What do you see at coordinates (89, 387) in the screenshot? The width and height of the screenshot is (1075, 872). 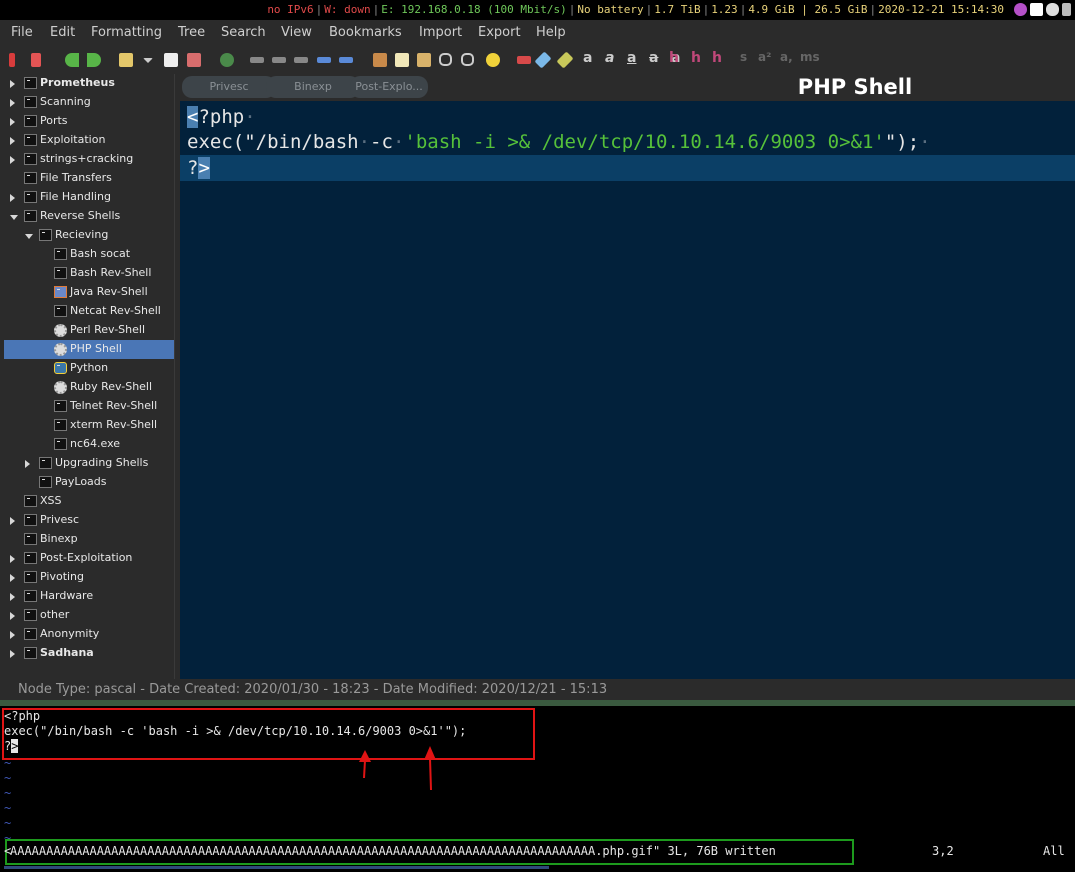 I see `tree-item-ruby-rev-shell: Ruby Rev-Shell` at bounding box center [89, 387].